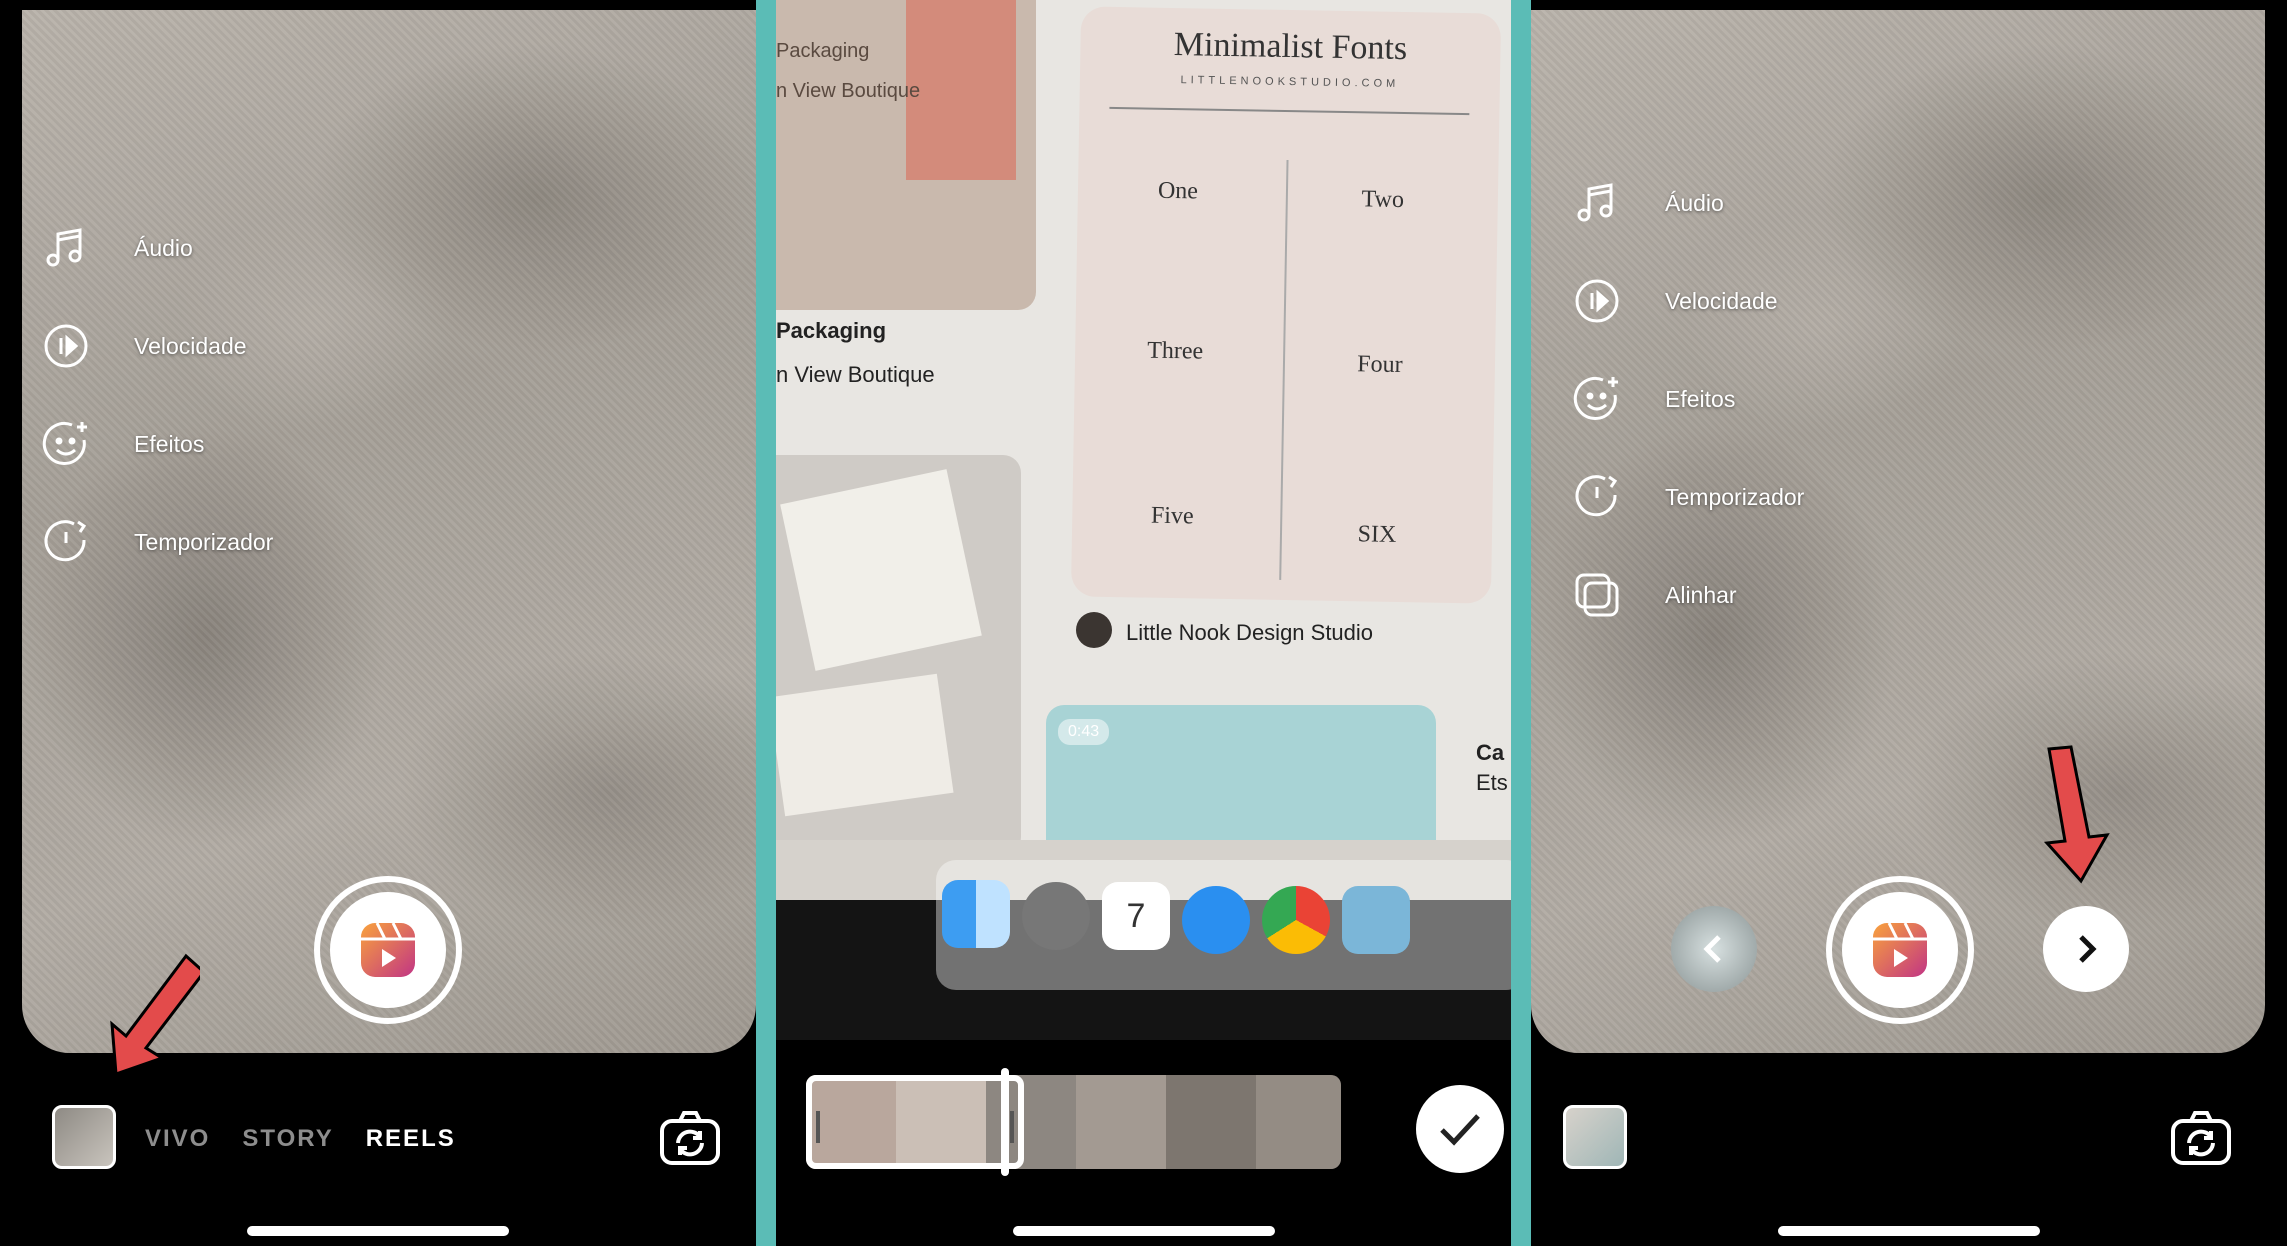 This screenshot has width=2287, height=1246. Describe the element at coordinates (831, 330) in the screenshot. I see `pin-label: Packaging` at that location.